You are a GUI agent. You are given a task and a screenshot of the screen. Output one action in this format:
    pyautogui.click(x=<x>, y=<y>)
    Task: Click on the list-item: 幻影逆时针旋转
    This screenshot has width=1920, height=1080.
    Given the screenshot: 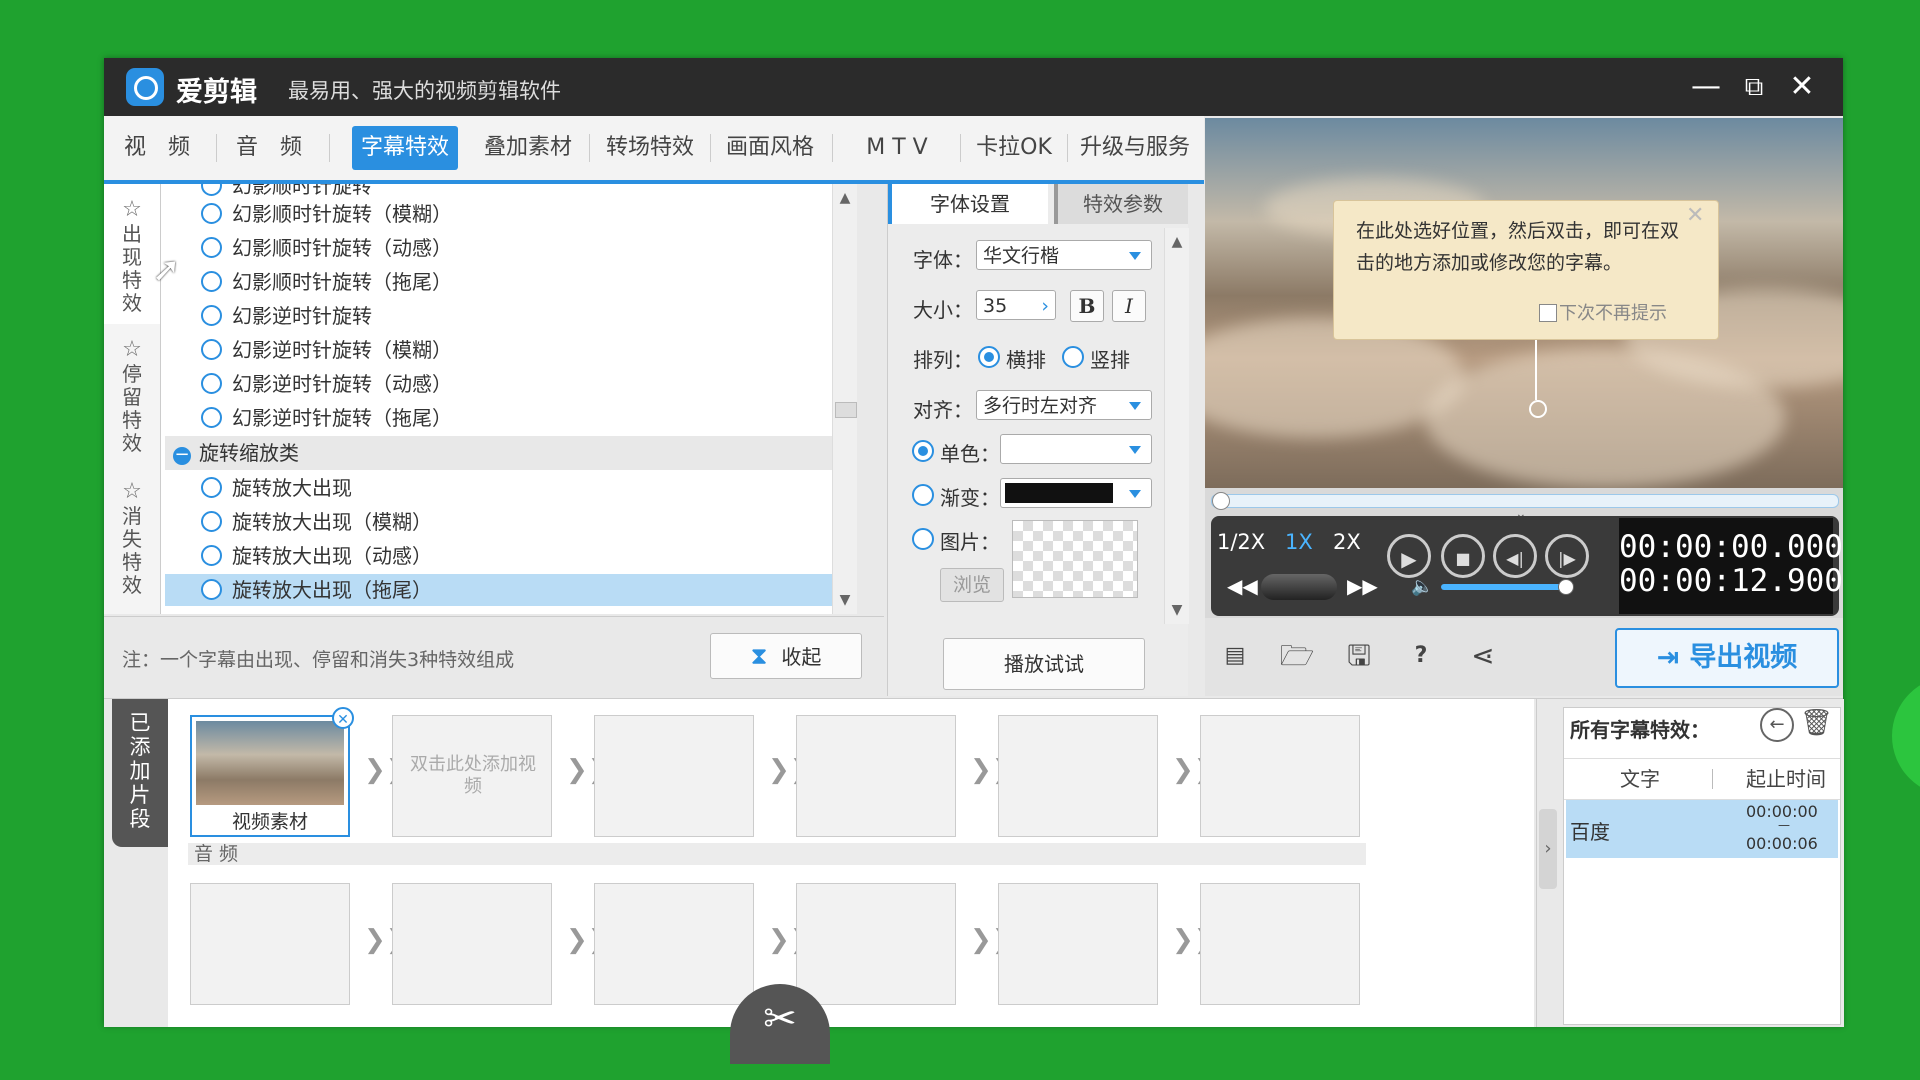 What is the action you would take?
    pyautogui.click(x=286, y=316)
    